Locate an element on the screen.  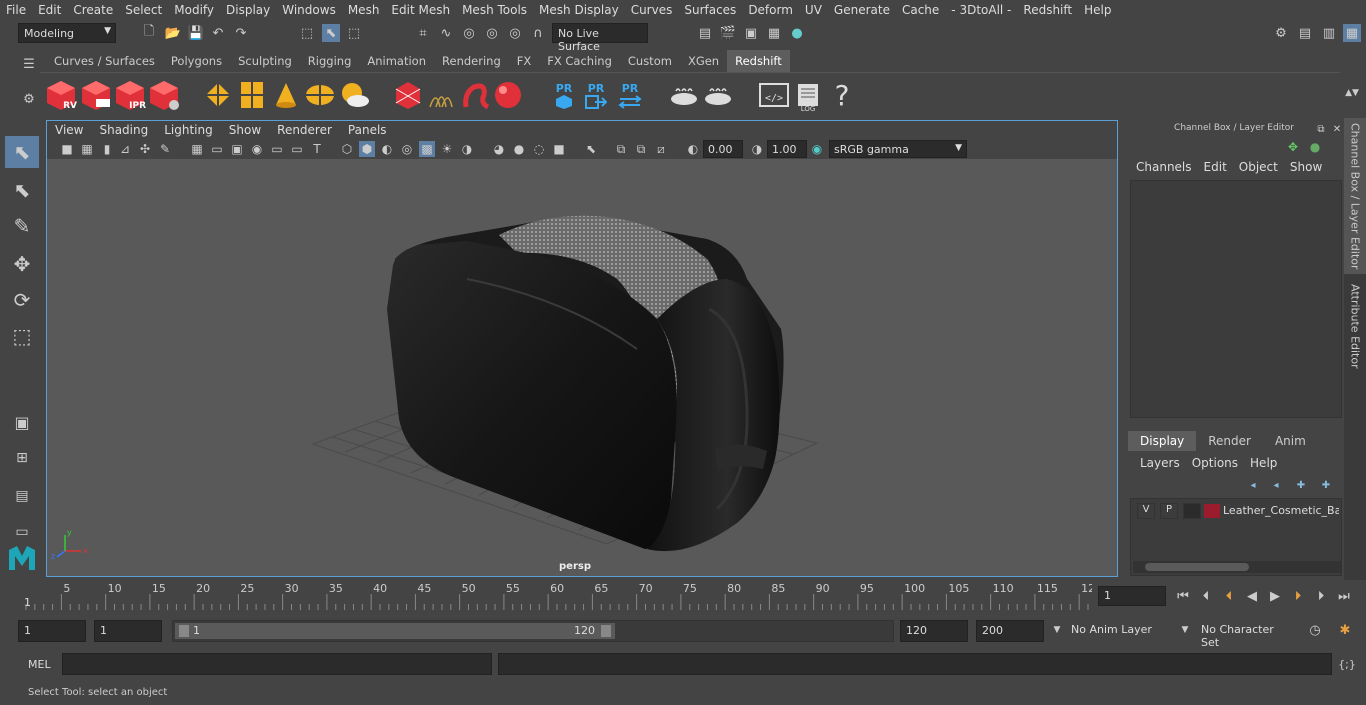
open-scene-icon: 📂 is located at coordinates (173, 33).